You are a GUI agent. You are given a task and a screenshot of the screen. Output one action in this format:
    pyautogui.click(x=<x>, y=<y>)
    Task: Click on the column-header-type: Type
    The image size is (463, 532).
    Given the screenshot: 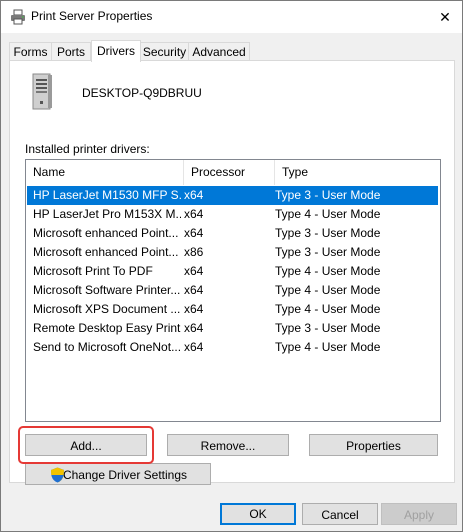 What is the action you would take?
    pyautogui.click(x=357, y=172)
    